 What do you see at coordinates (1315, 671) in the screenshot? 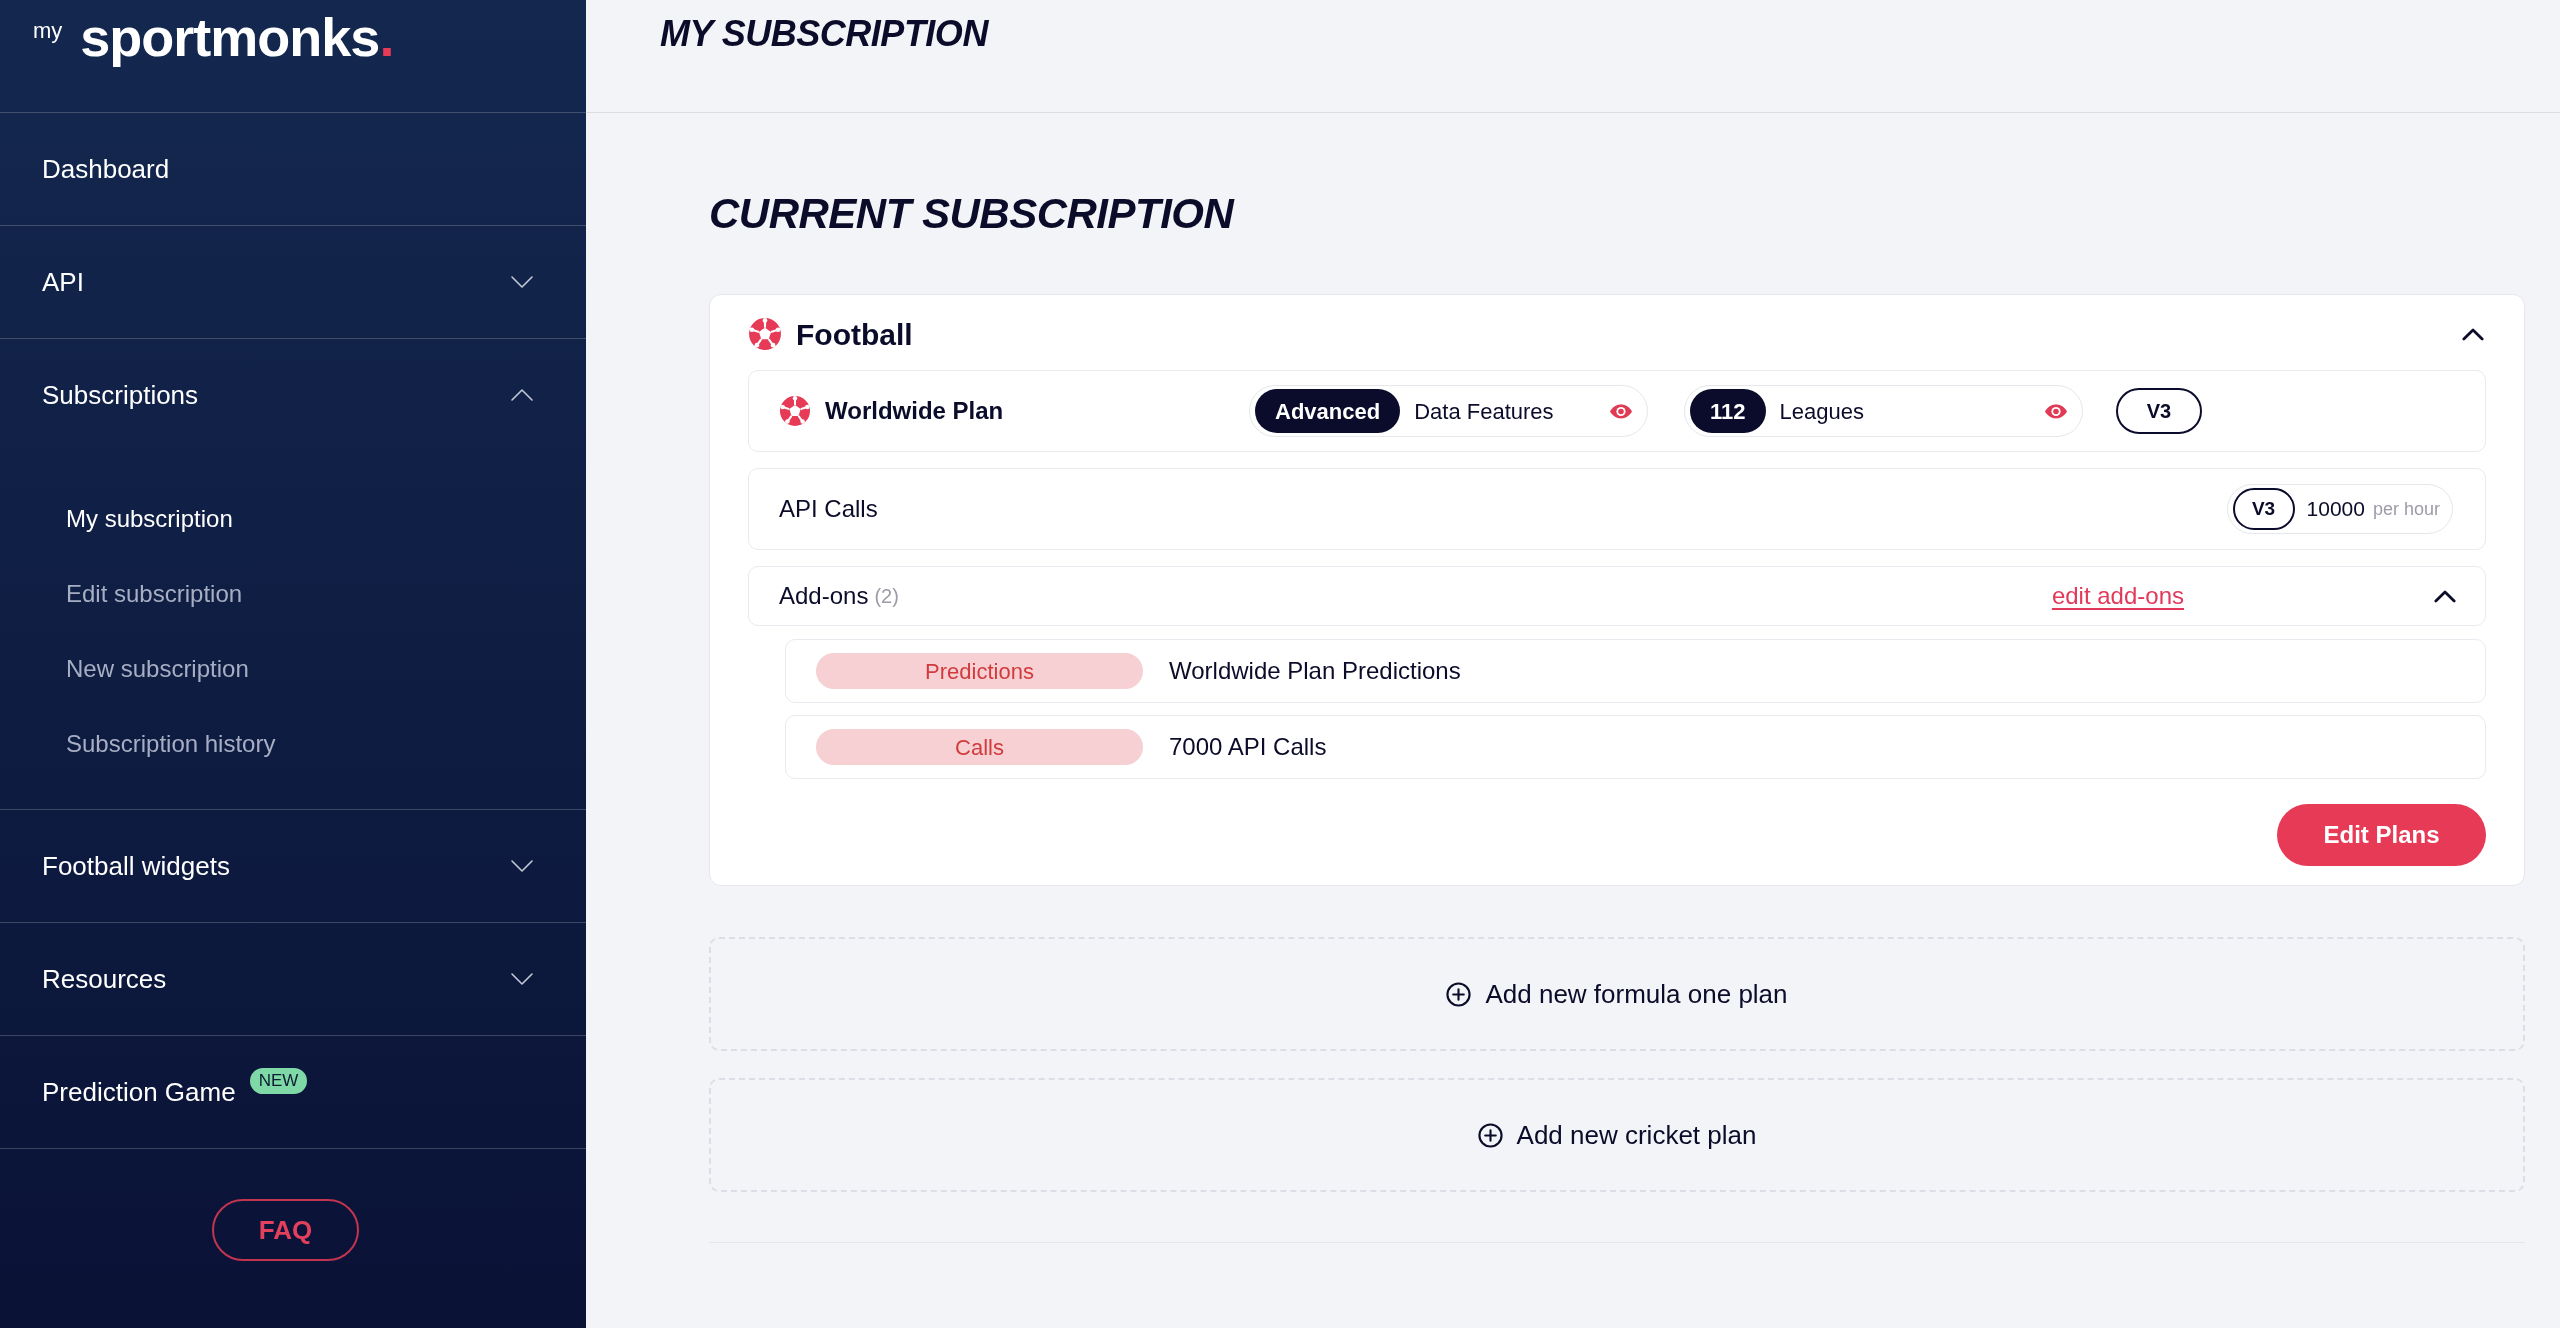
I see `addon-description: Worldwide Plan Predictions` at bounding box center [1315, 671].